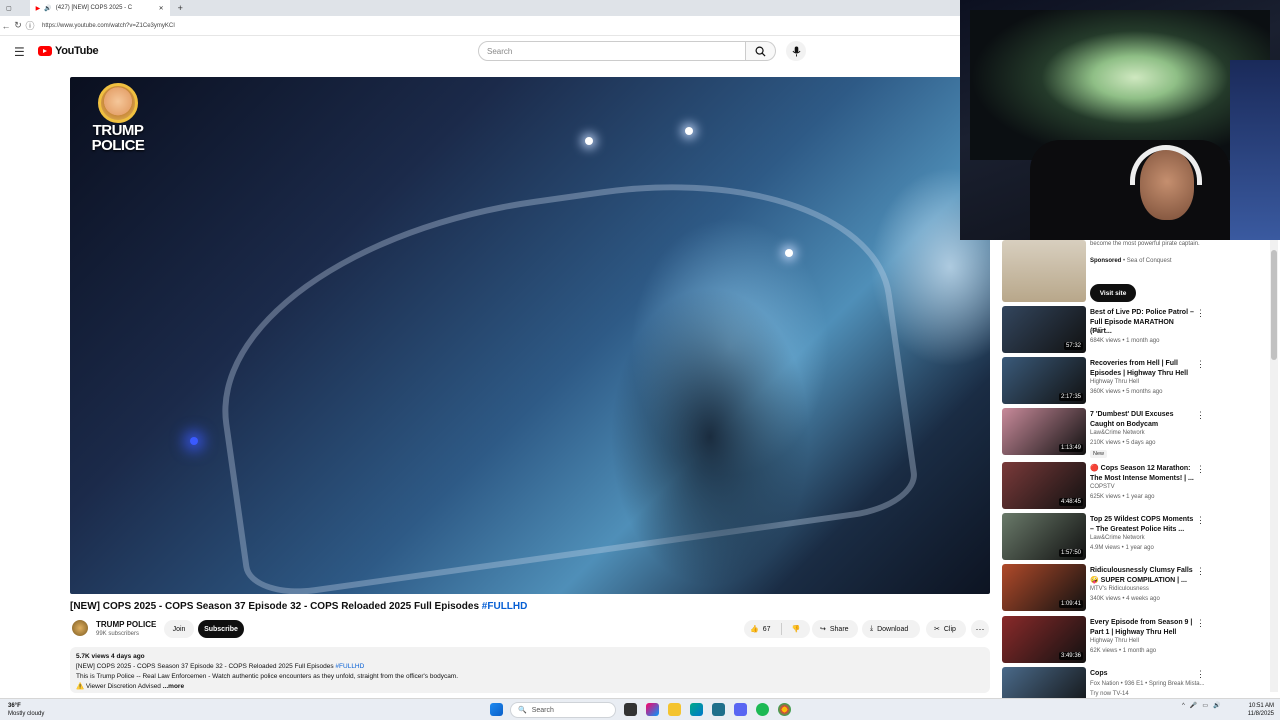 Image resolution: width=1280 pixels, height=720 pixels. What do you see at coordinates (1216, 705) in the screenshot?
I see `volume-icon: 🔊` at bounding box center [1216, 705].